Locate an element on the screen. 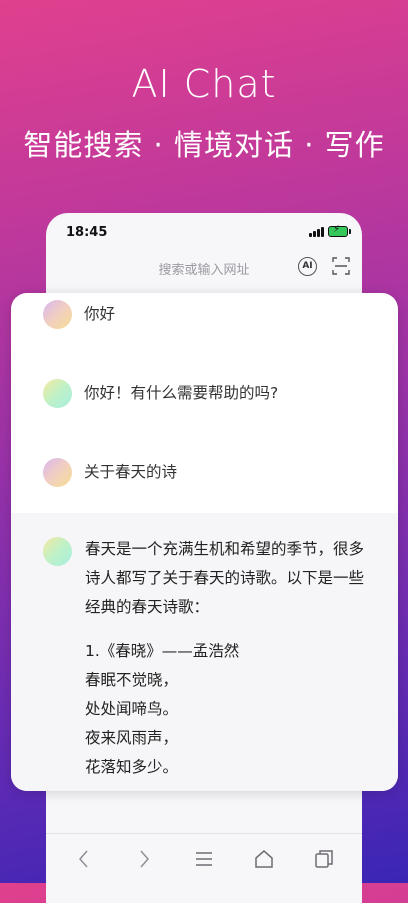 This screenshot has height=903, width=408. signal-icon is located at coordinates (316, 231).